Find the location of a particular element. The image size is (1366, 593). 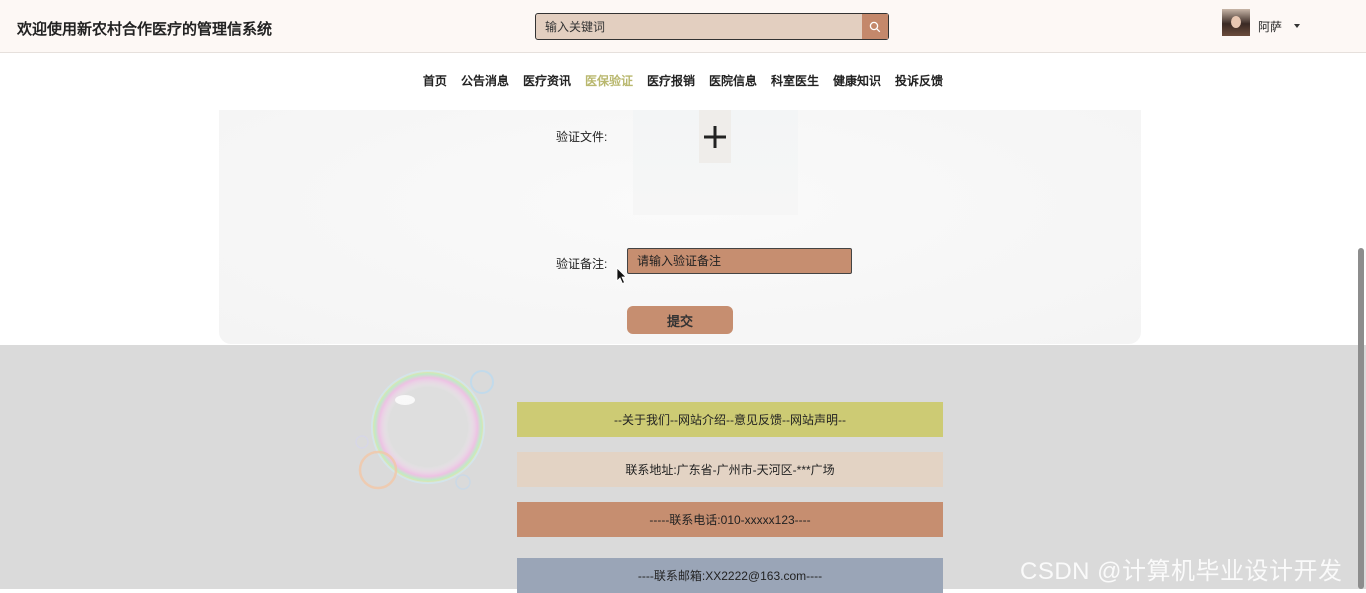

plus-icon is located at coordinates (715, 136).